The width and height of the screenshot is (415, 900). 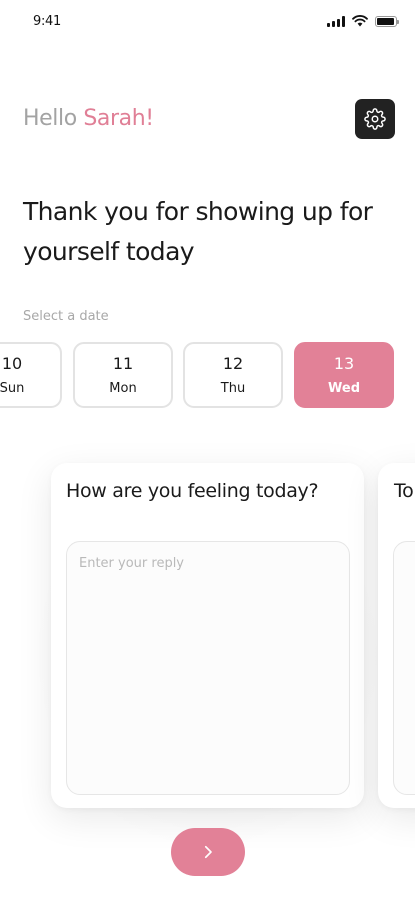 What do you see at coordinates (344, 388) in the screenshot?
I see `date-card-day: Wed` at bounding box center [344, 388].